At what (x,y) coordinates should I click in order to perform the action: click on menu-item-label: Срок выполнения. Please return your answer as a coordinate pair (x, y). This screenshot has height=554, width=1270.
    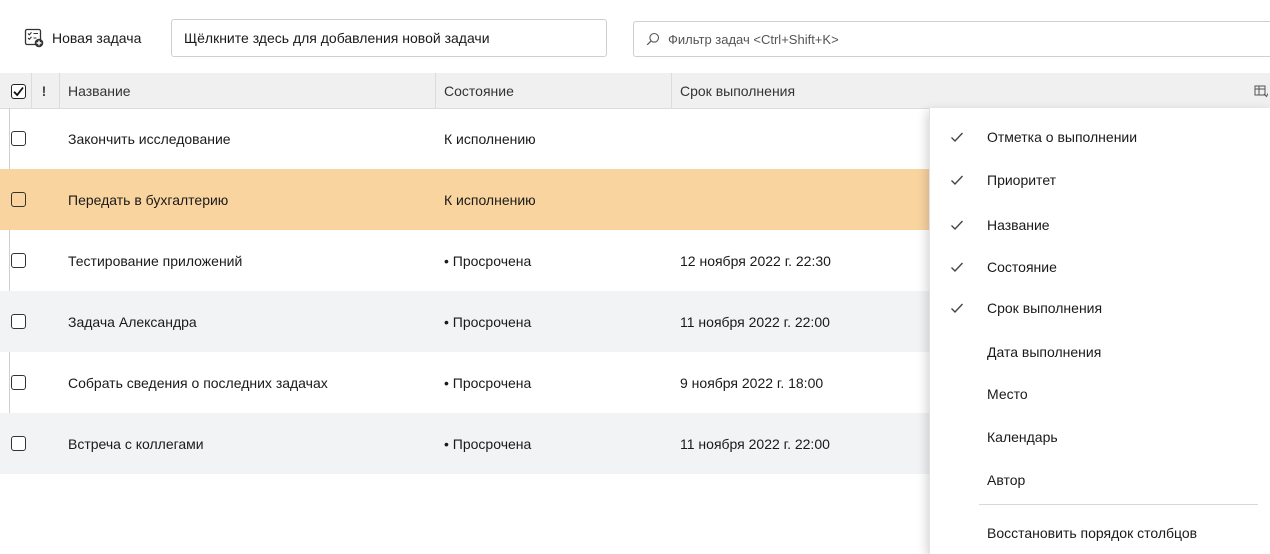
    Looking at the image, I should click on (1045, 308).